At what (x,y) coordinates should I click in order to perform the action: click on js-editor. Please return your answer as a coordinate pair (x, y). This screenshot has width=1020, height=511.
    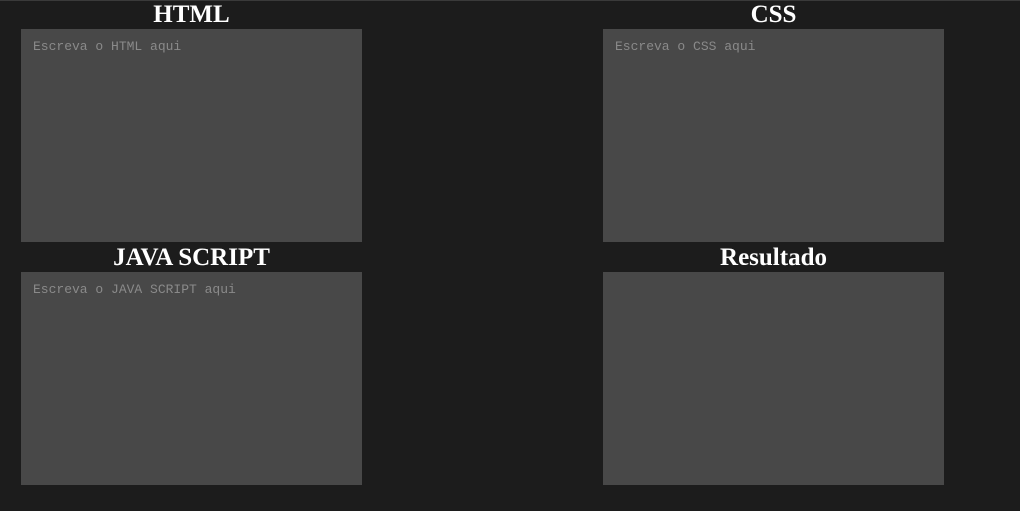
    Looking at the image, I should click on (191, 378).